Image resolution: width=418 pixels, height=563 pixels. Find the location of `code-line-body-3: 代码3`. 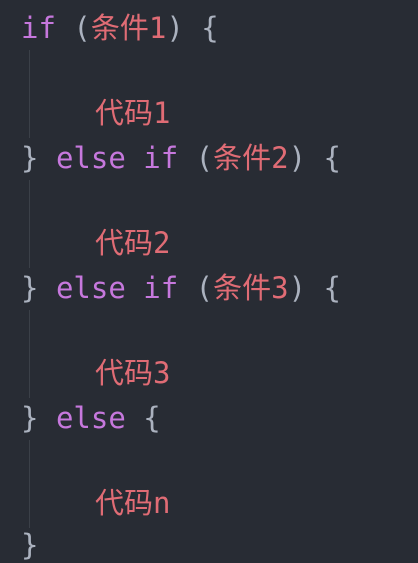

code-line-body-3: 代码3 is located at coordinates (132, 373).